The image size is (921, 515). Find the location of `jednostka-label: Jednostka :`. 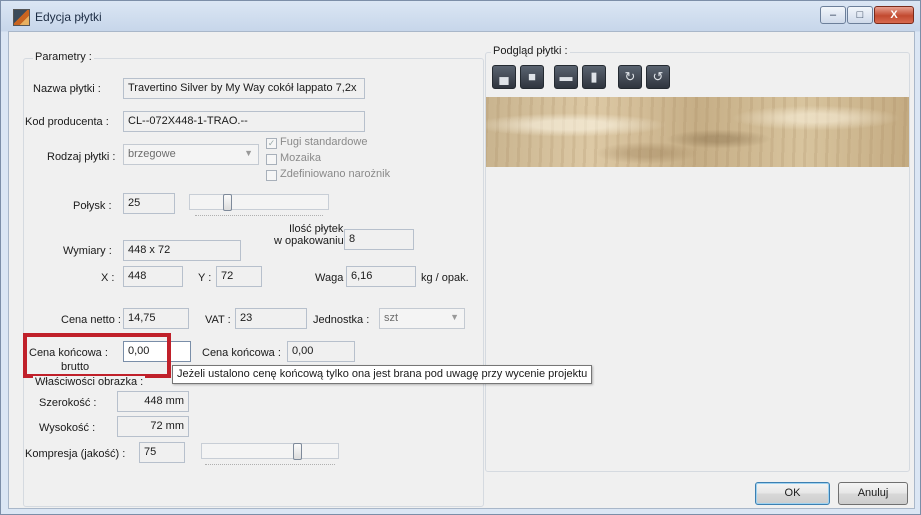

jednostka-label: Jednostka : is located at coordinates (341, 320).